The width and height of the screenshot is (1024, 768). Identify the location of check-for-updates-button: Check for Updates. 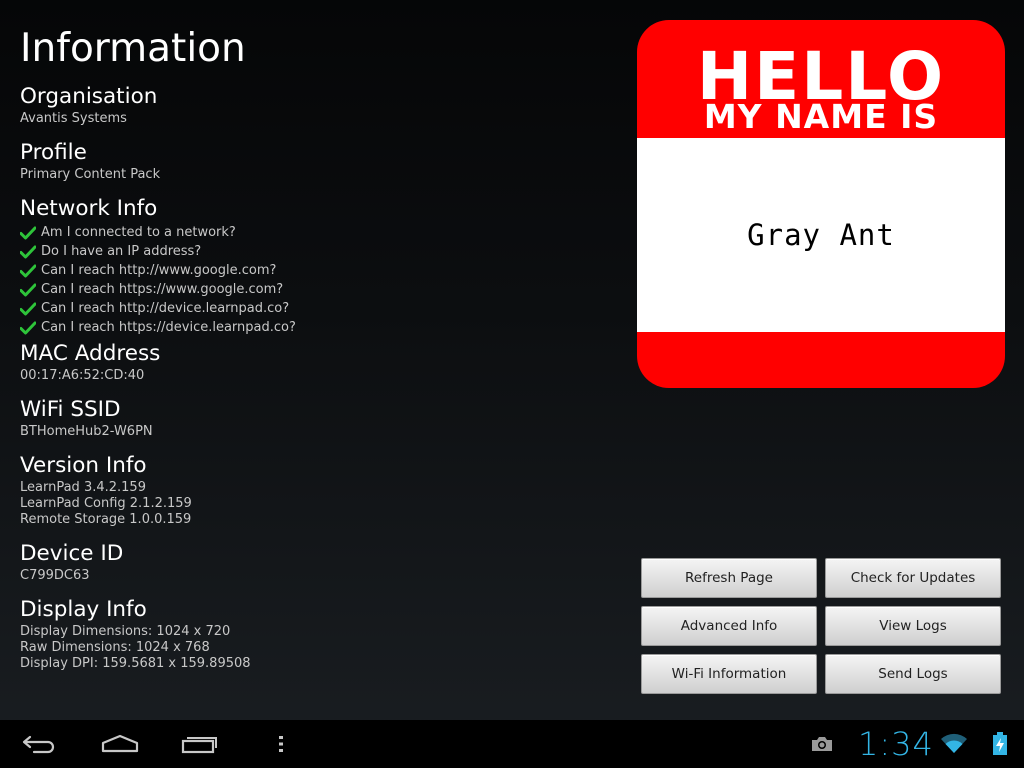
(913, 578).